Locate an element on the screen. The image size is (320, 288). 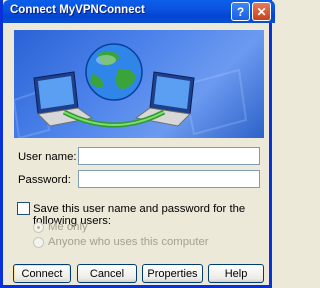
properties-button: Properties is located at coordinates (172, 273).